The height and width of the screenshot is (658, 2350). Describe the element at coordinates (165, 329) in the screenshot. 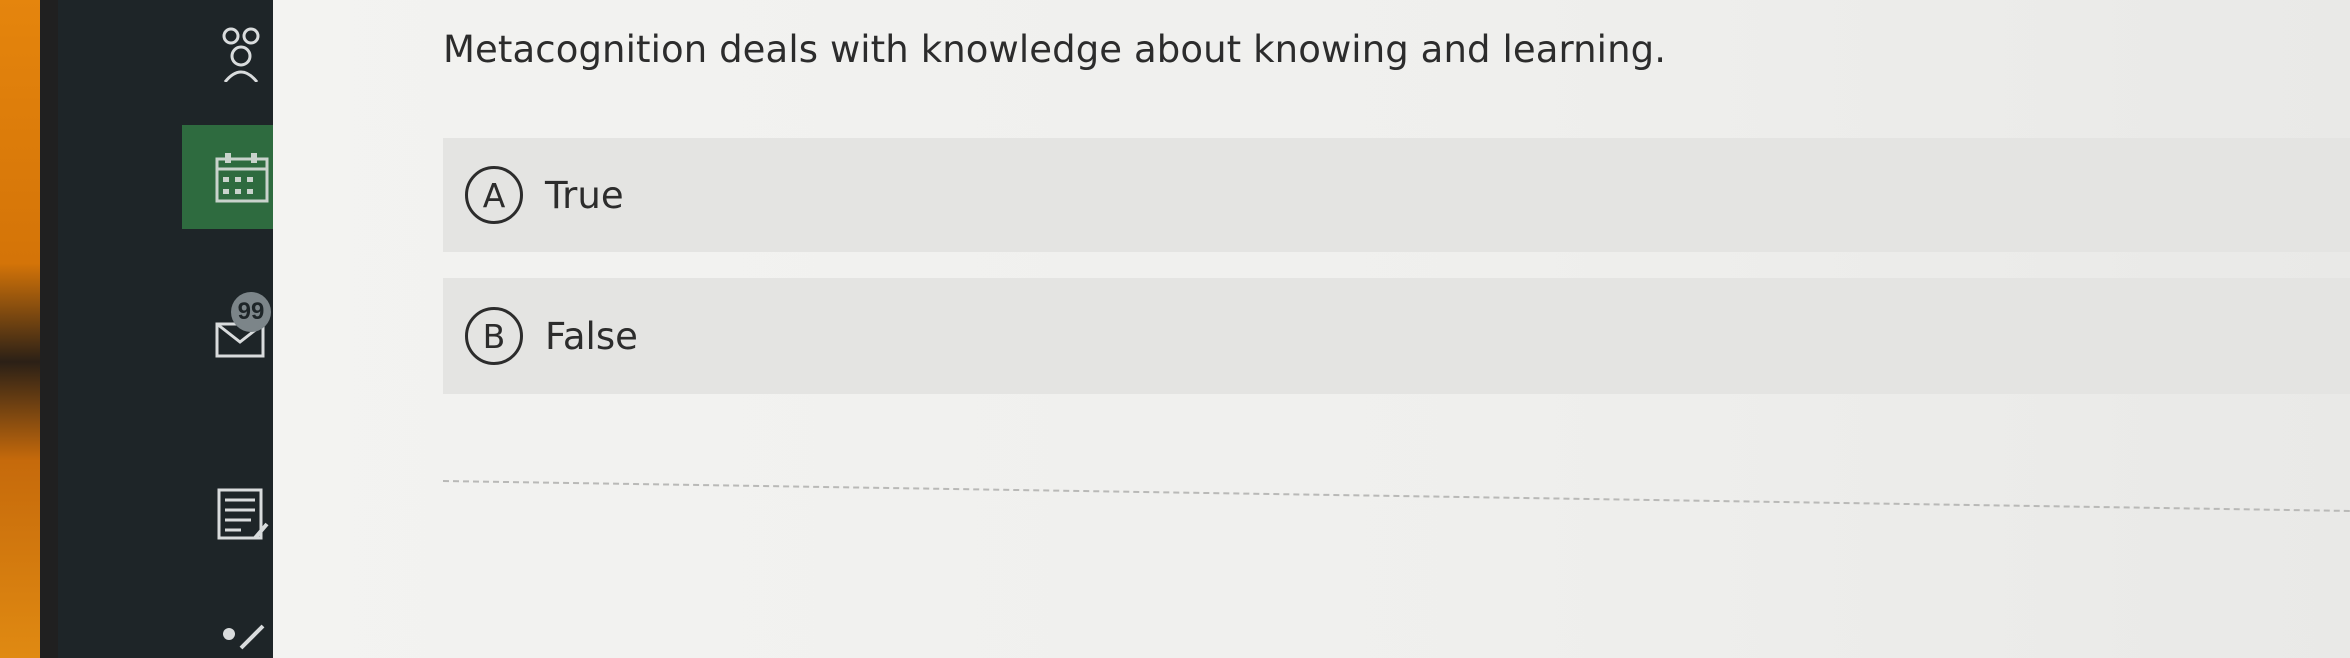

I see `sidebar: 99` at that location.